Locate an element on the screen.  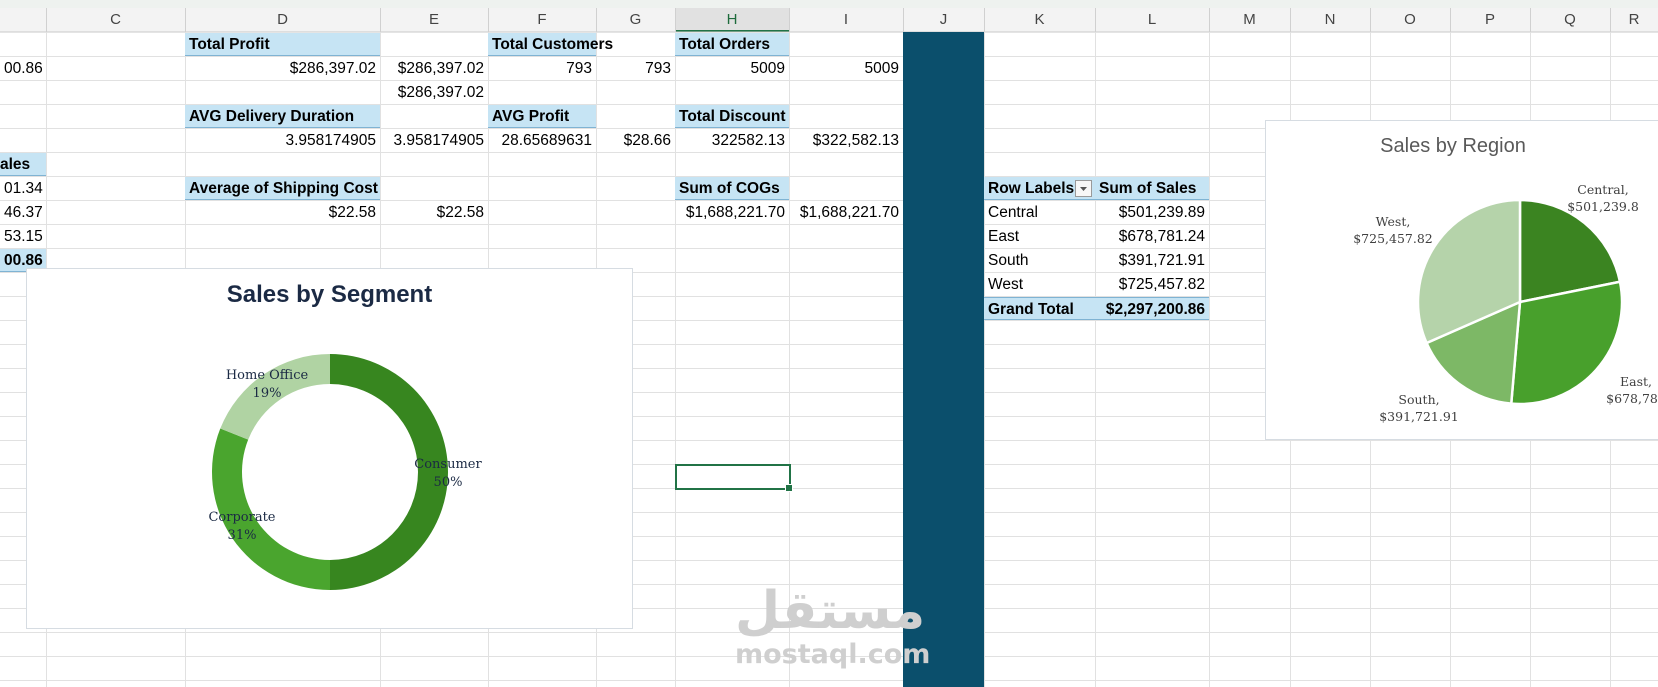
pivot-header-sum: Sum of Sales is located at coordinates (1152, 188).